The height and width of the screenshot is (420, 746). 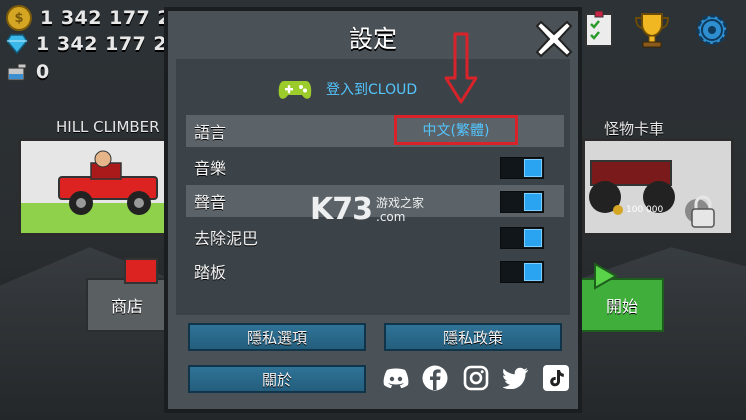 I want to click on privacy-policy-label: 隱私政策, so click(x=472, y=337).